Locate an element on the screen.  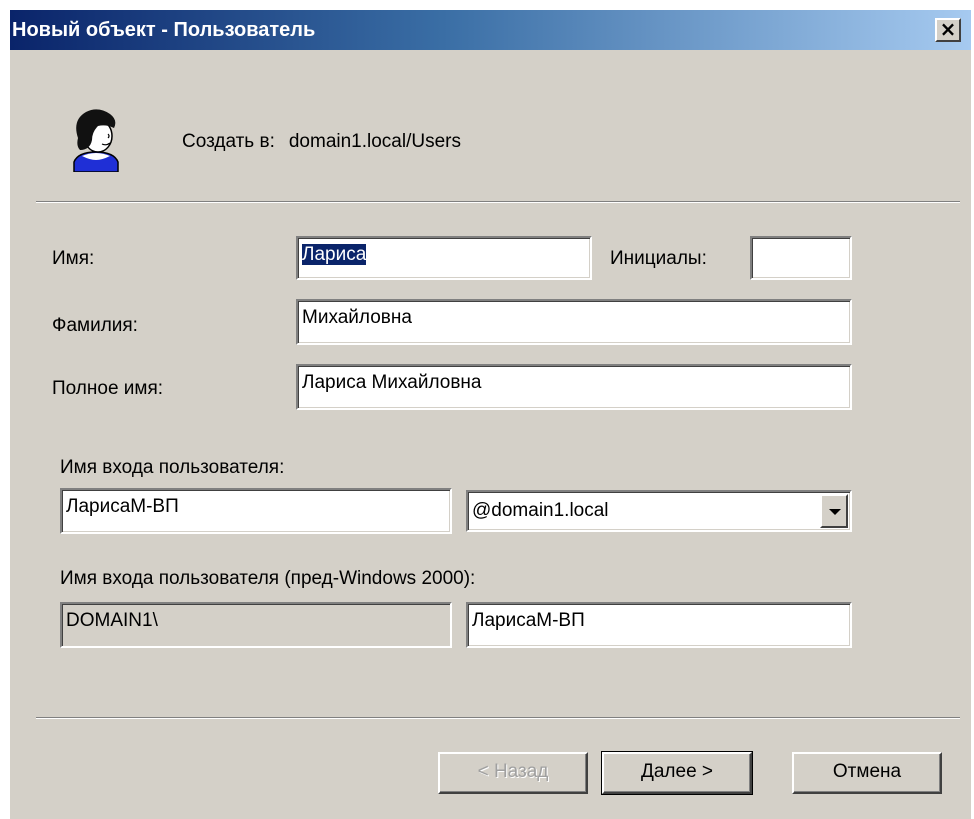
last-name-value: Михайловна is located at coordinates (357, 317).